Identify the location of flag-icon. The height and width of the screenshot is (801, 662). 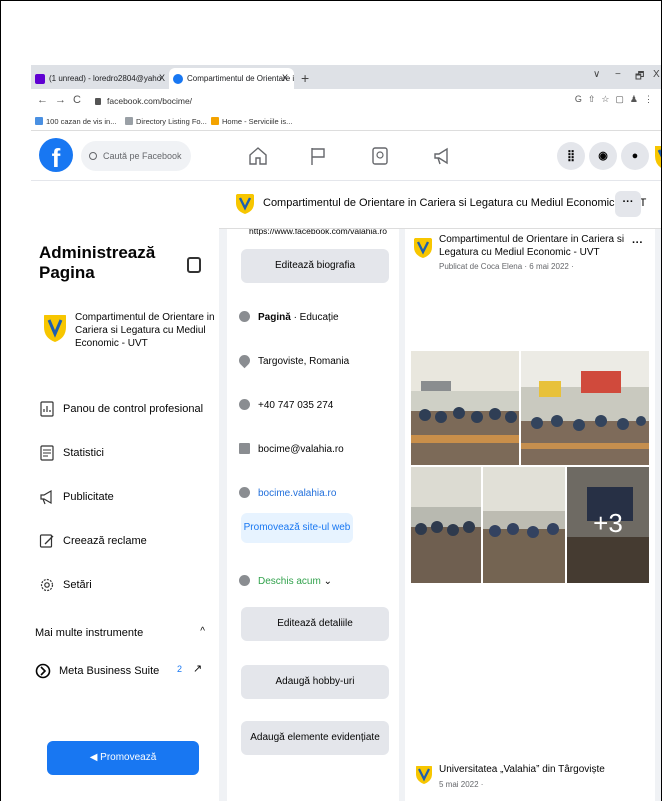
(318, 156).